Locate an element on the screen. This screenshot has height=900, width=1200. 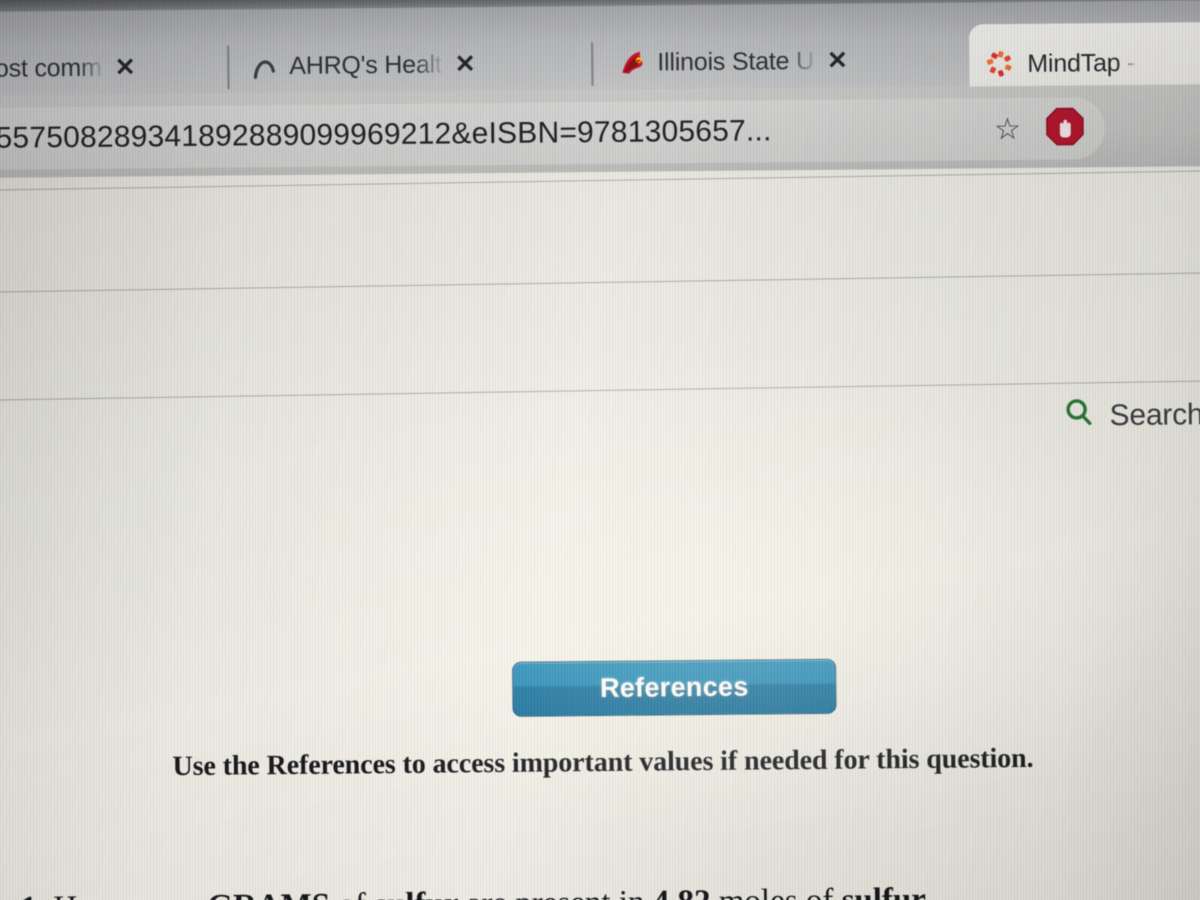
mindtap-burst-icon is located at coordinates (1000, 64).